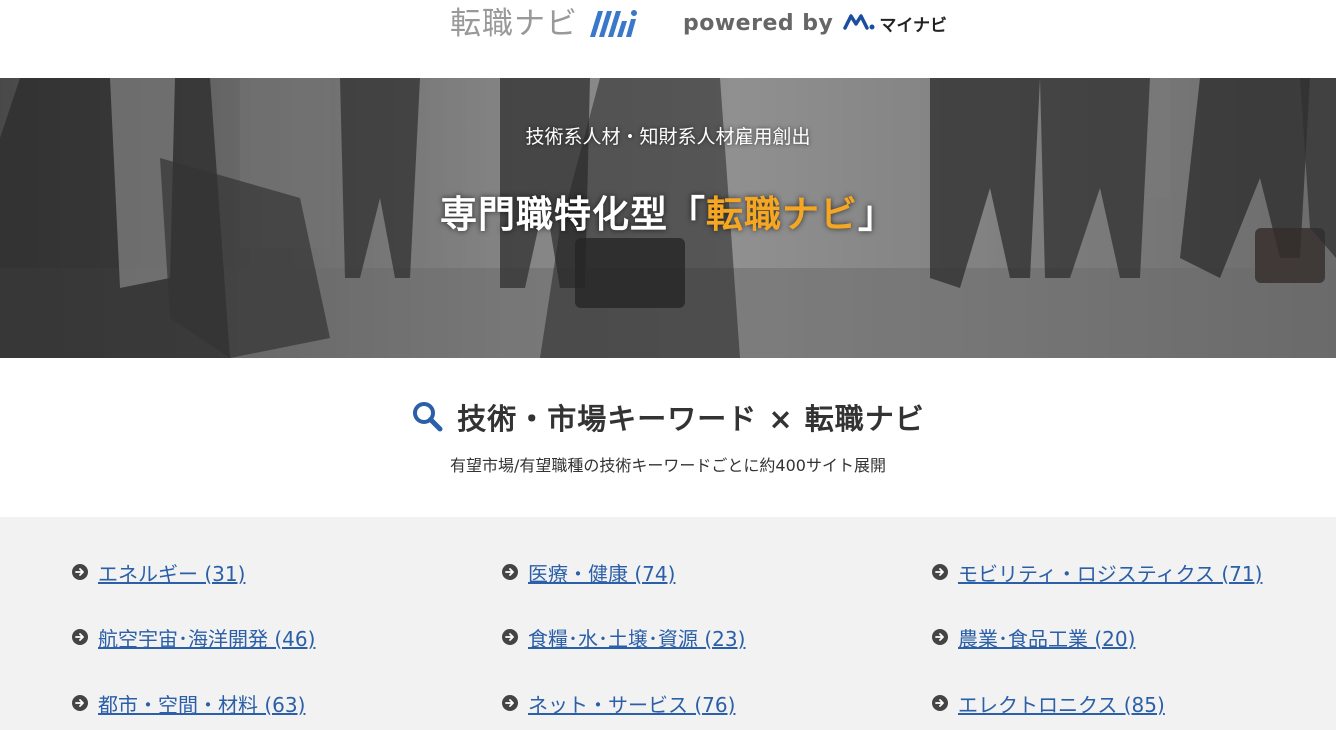 The width and height of the screenshot is (1336, 730). I want to click on category-label: エレクトロニクス (85), so click(1061, 704).